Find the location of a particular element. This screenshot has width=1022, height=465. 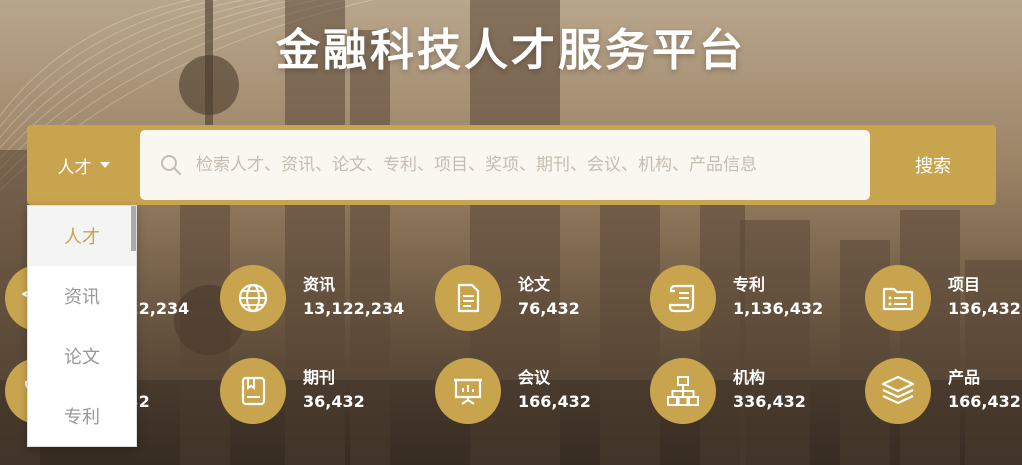

stat-label: 项目 is located at coordinates (964, 284).